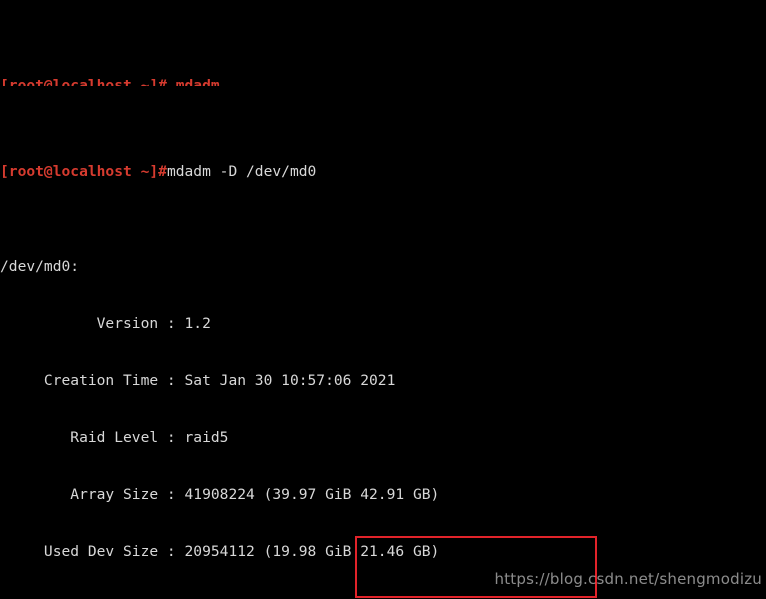  Describe the element at coordinates (383, 171) in the screenshot. I see `command-line: [root@localhost ~]#mdadm -D /dev/md0` at that location.